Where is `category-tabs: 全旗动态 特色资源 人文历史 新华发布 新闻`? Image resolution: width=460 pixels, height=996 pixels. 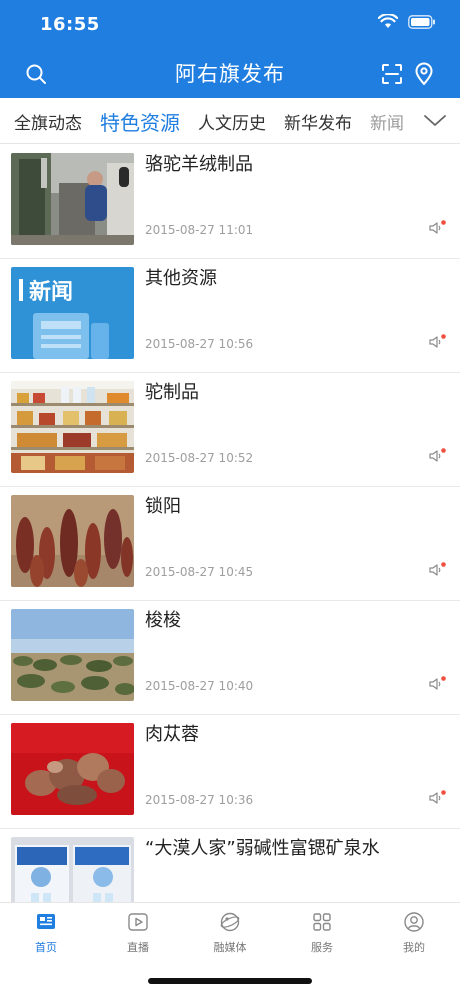
category-tabs: 全旗动态 特色资源 人文历史 新华发布 新闻 is located at coordinates (230, 121).